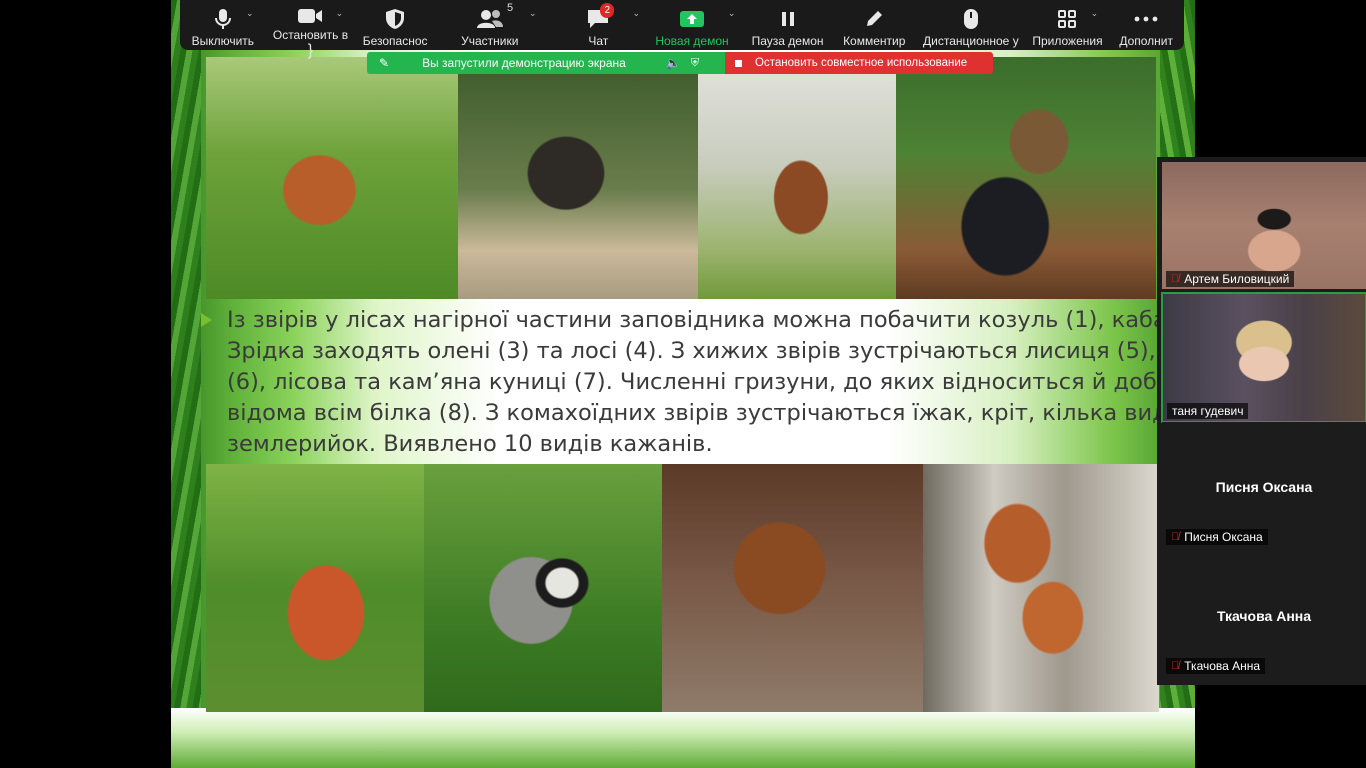 The height and width of the screenshot is (768, 1366). I want to click on red-deer-photo, so click(797, 178).